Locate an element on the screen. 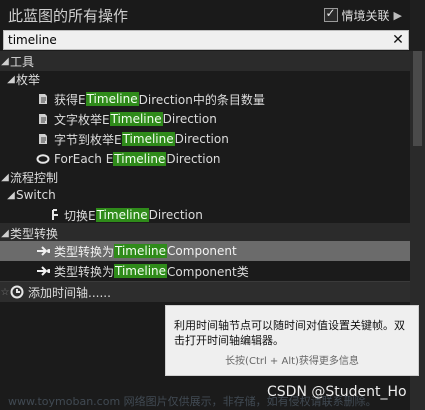 This screenshot has height=410, width=425. category-label: 流程控制 is located at coordinates (34, 177).